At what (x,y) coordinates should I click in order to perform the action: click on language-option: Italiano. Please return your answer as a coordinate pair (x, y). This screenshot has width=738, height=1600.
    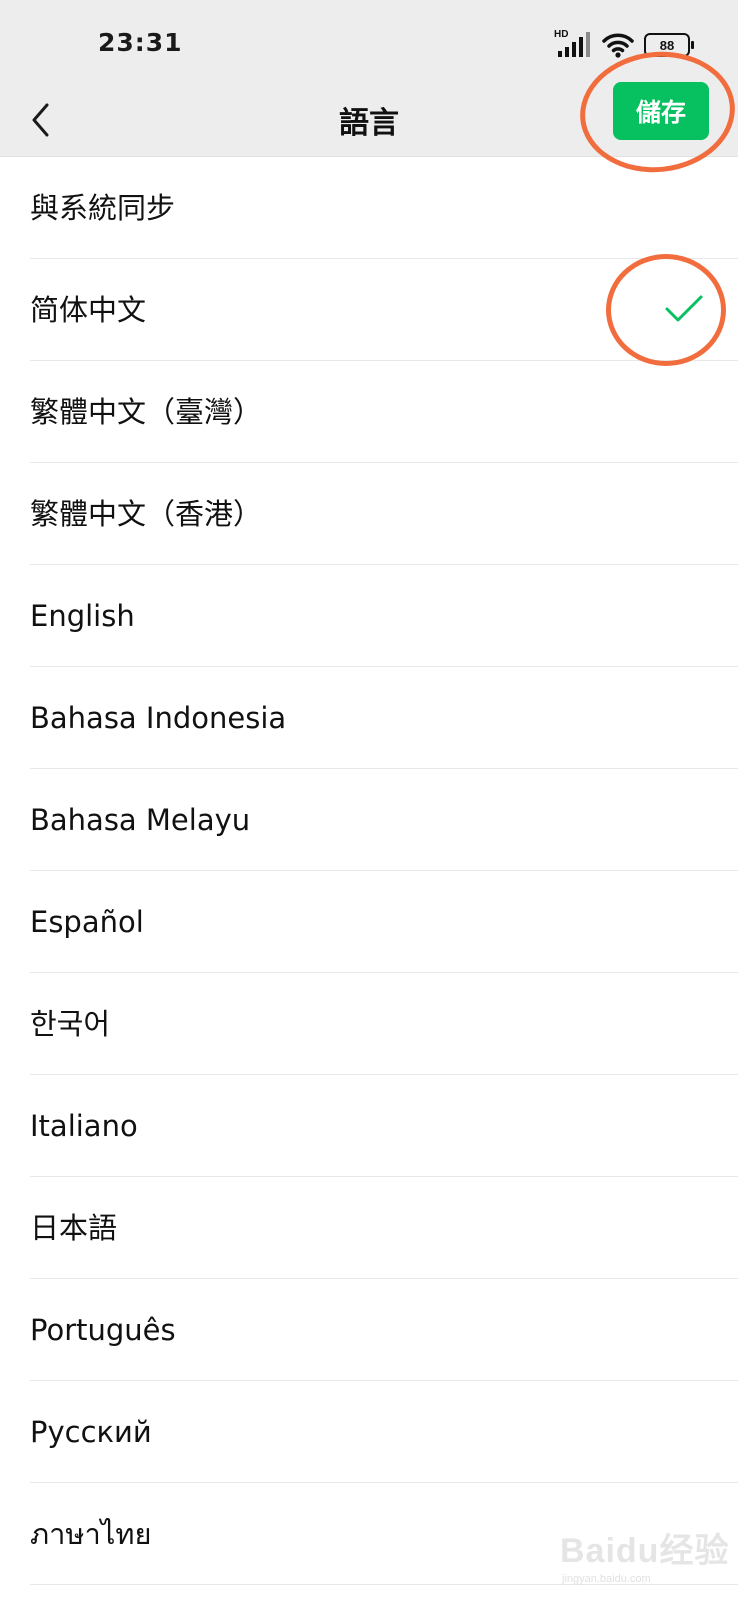
    Looking at the image, I should click on (369, 1126).